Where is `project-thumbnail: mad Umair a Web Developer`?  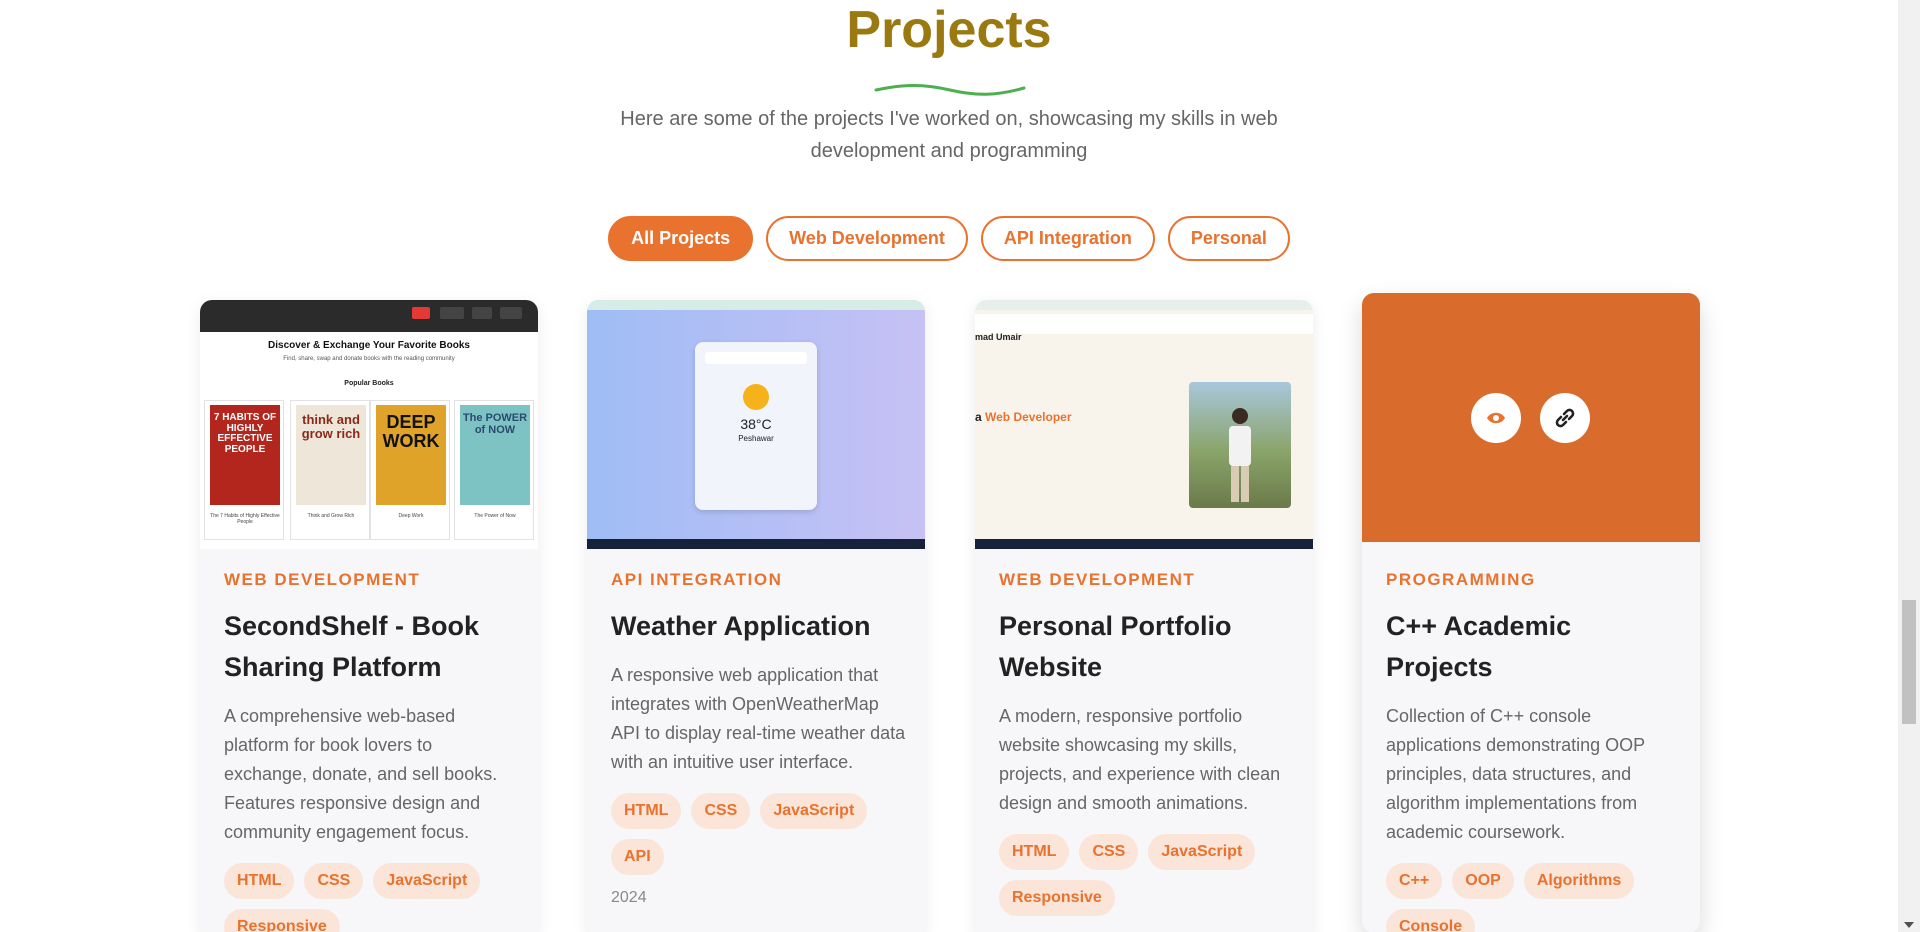 project-thumbnail: mad Umair a Web Developer is located at coordinates (1144, 424).